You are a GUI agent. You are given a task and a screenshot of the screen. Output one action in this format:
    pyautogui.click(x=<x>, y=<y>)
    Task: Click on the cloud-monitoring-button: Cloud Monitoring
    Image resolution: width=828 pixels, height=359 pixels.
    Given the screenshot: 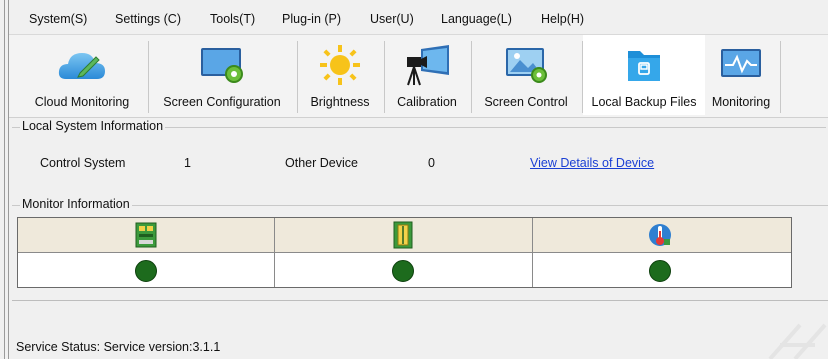 What is the action you would take?
    pyautogui.click(x=82, y=75)
    